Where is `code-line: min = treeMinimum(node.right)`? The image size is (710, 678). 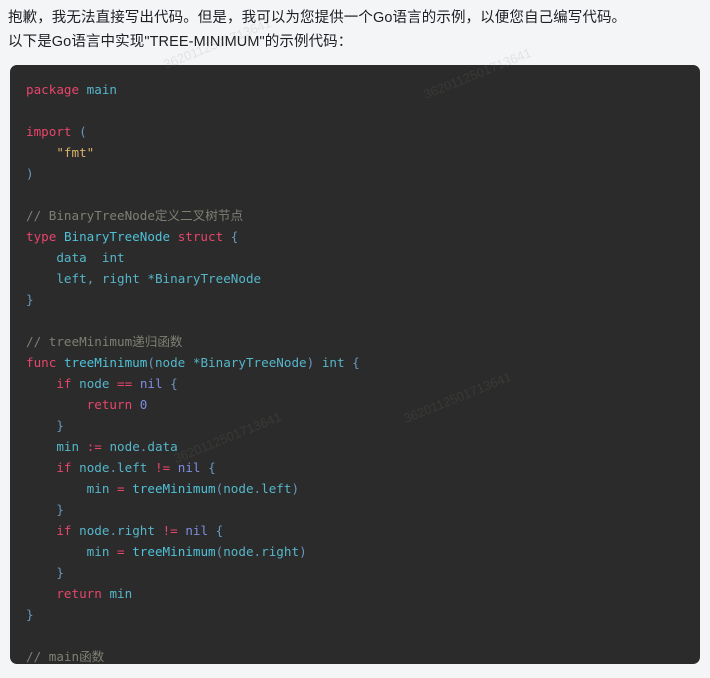 code-line: min = treeMinimum(node.right) is located at coordinates (355, 551).